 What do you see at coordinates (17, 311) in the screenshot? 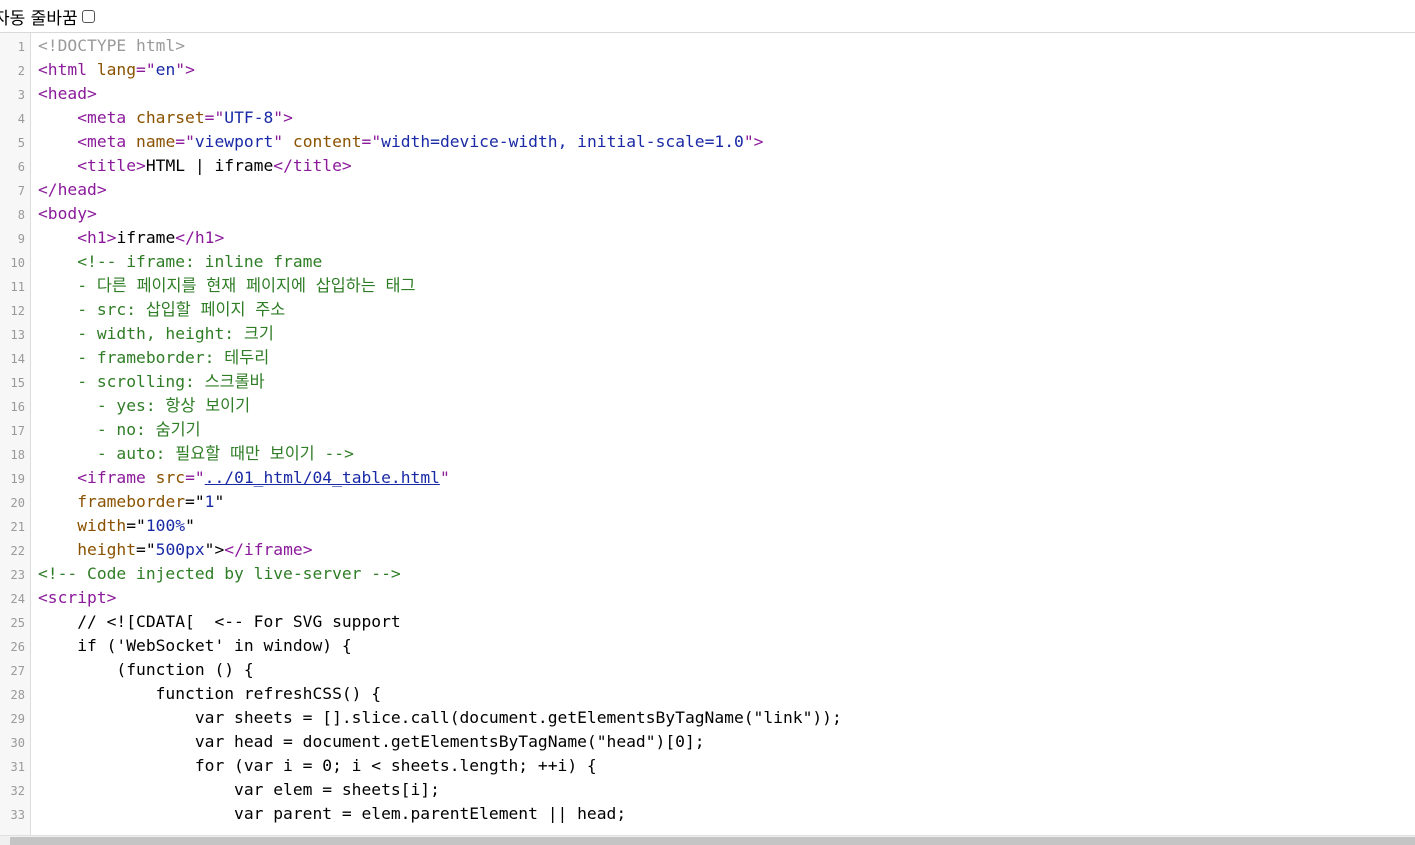
I see `line-number: 12` at bounding box center [17, 311].